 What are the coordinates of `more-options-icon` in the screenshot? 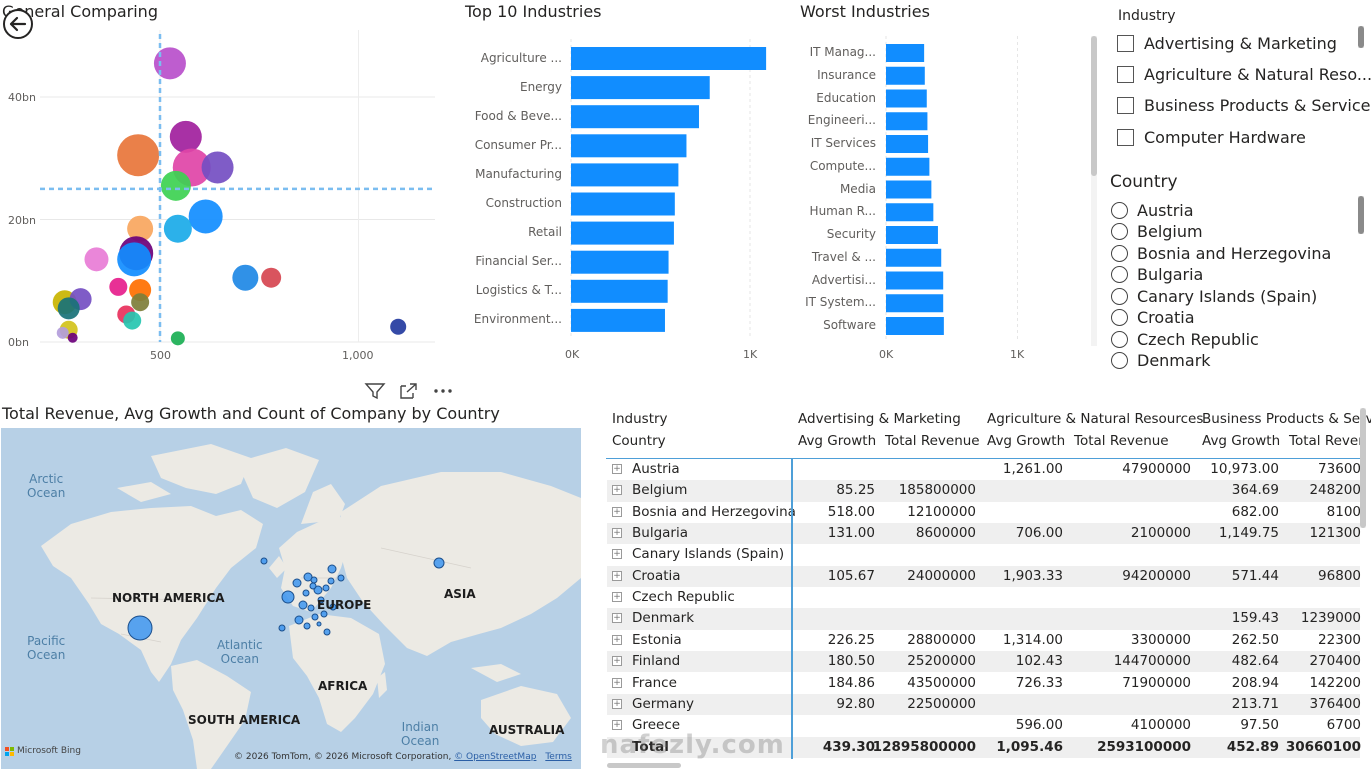 It's located at (443, 391).